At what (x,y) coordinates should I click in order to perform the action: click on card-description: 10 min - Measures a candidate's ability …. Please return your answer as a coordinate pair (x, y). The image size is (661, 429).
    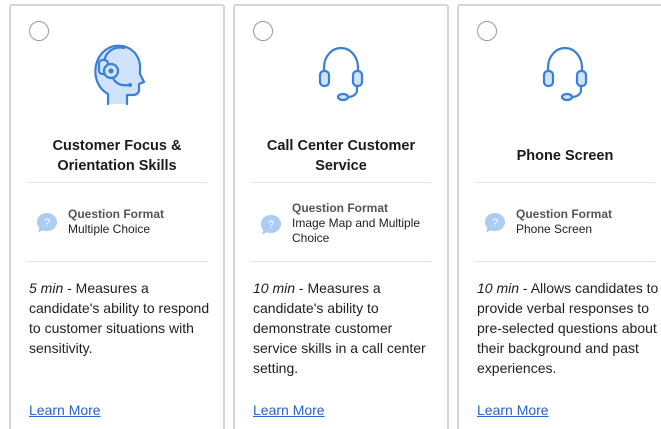
    Looking at the image, I should click on (345, 328).